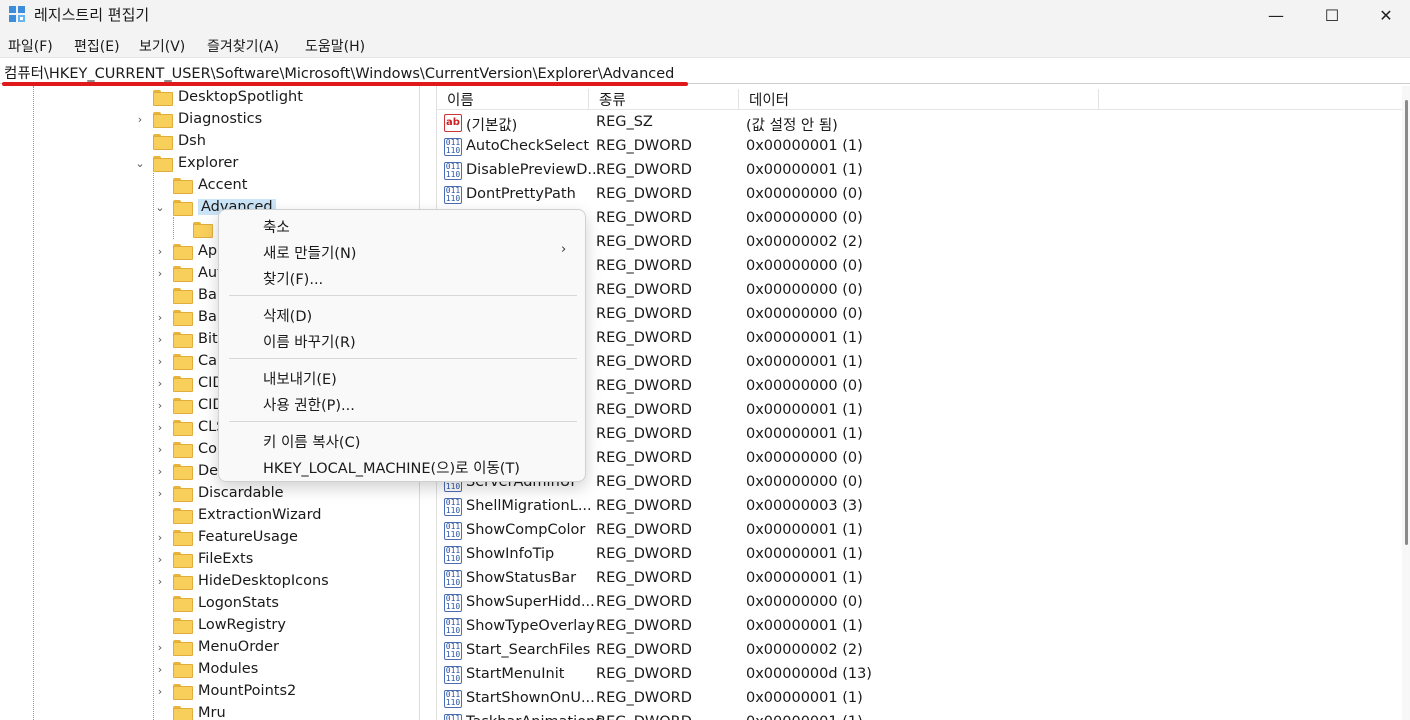 This screenshot has width=1410, height=720. Describe the element at coordinates (218, 493) in the screenshot. I see `tree-item: › Discardable` at that location.